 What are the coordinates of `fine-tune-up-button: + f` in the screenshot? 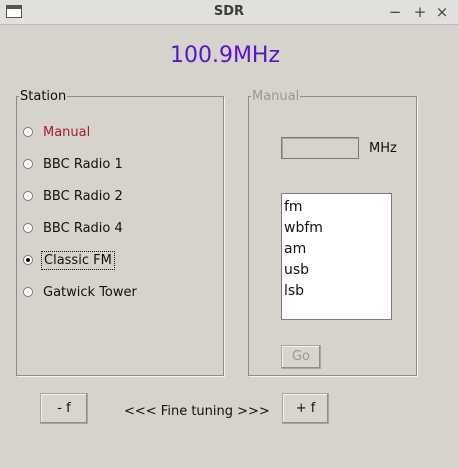 It's located at (305, 408).